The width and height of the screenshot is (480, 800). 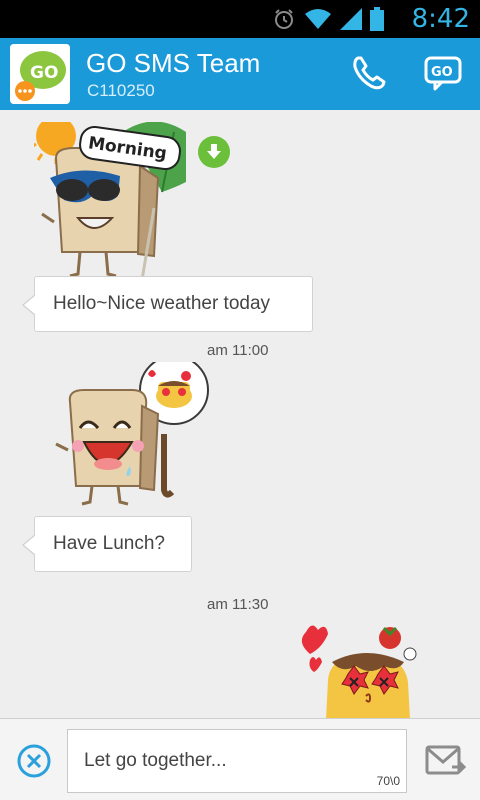 I want to click on download-arrow-icon, so click(x=214, y=151).